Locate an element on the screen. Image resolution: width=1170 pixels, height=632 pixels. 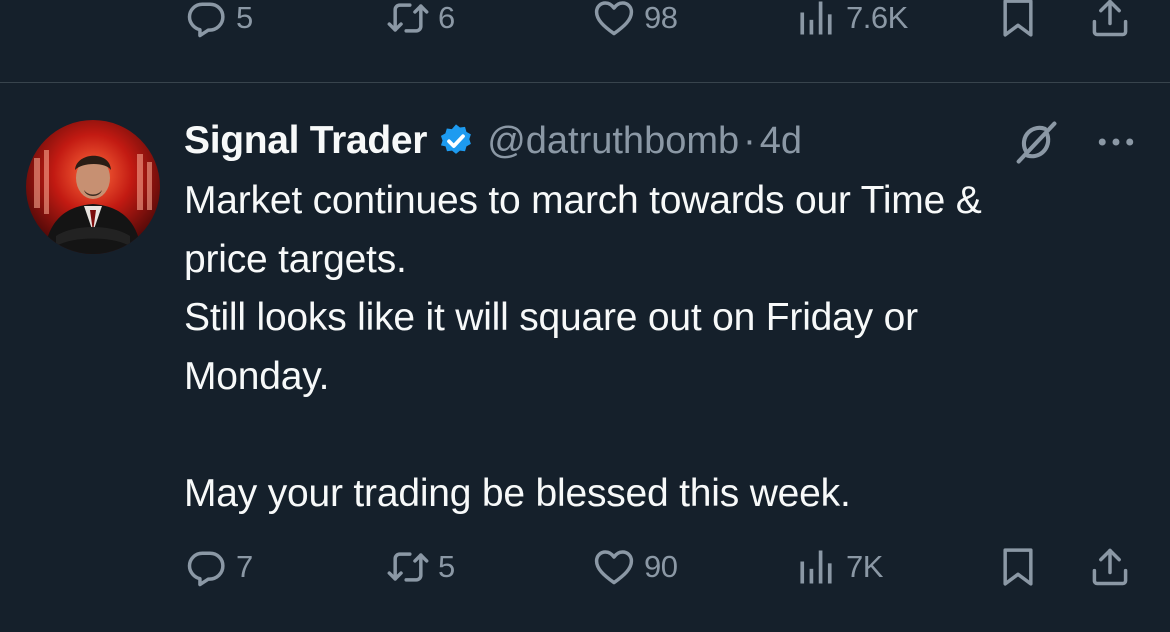
verified-badge-icon is located at coordinates (456, 141).